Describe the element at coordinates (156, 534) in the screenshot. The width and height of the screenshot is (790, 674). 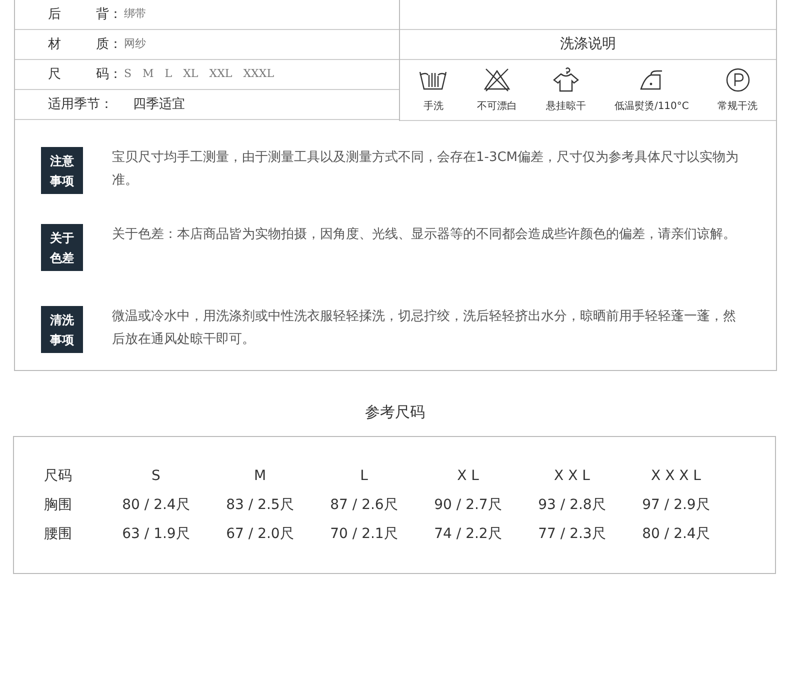
I see `table-cell-text: 63 / 1.9尺` at that location.